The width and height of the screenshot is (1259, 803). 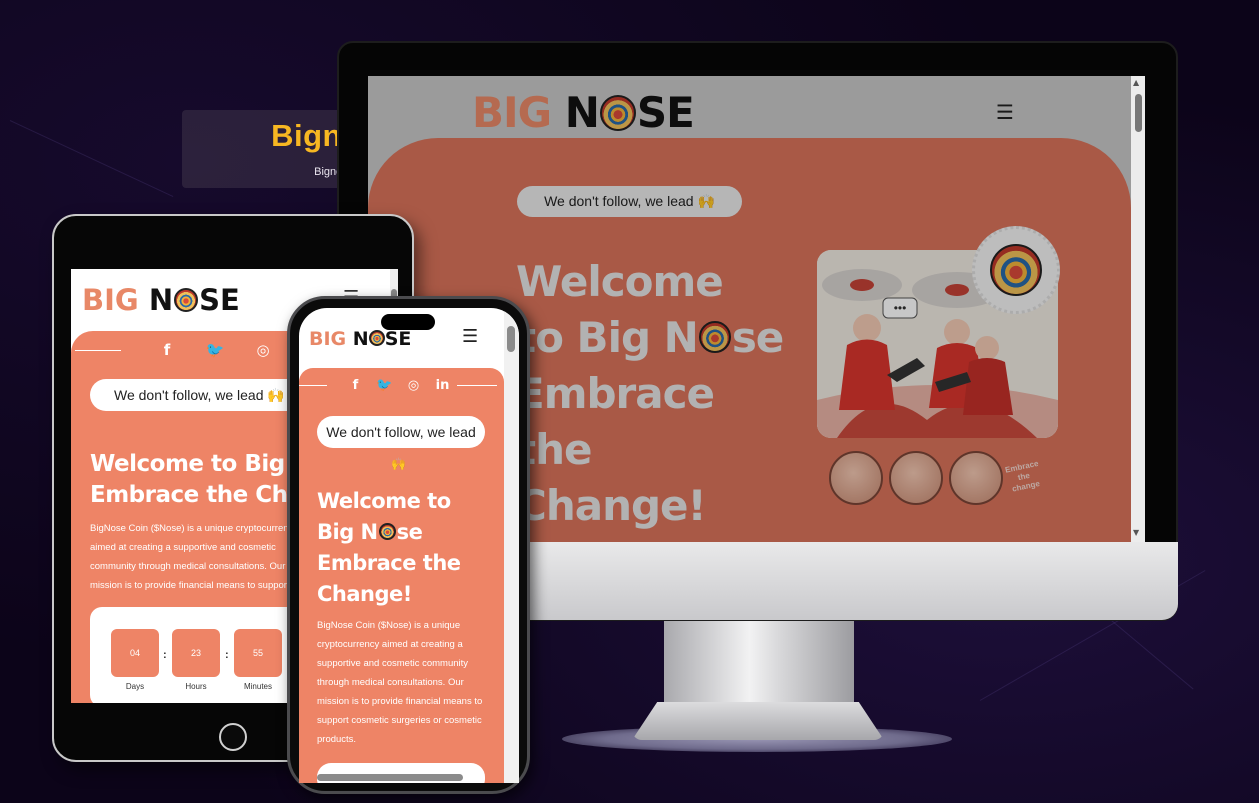 What do you see at coordinates (135, 686) in the screenshot?
I see `countdown-label: Days` at bounding box center [135, 686].